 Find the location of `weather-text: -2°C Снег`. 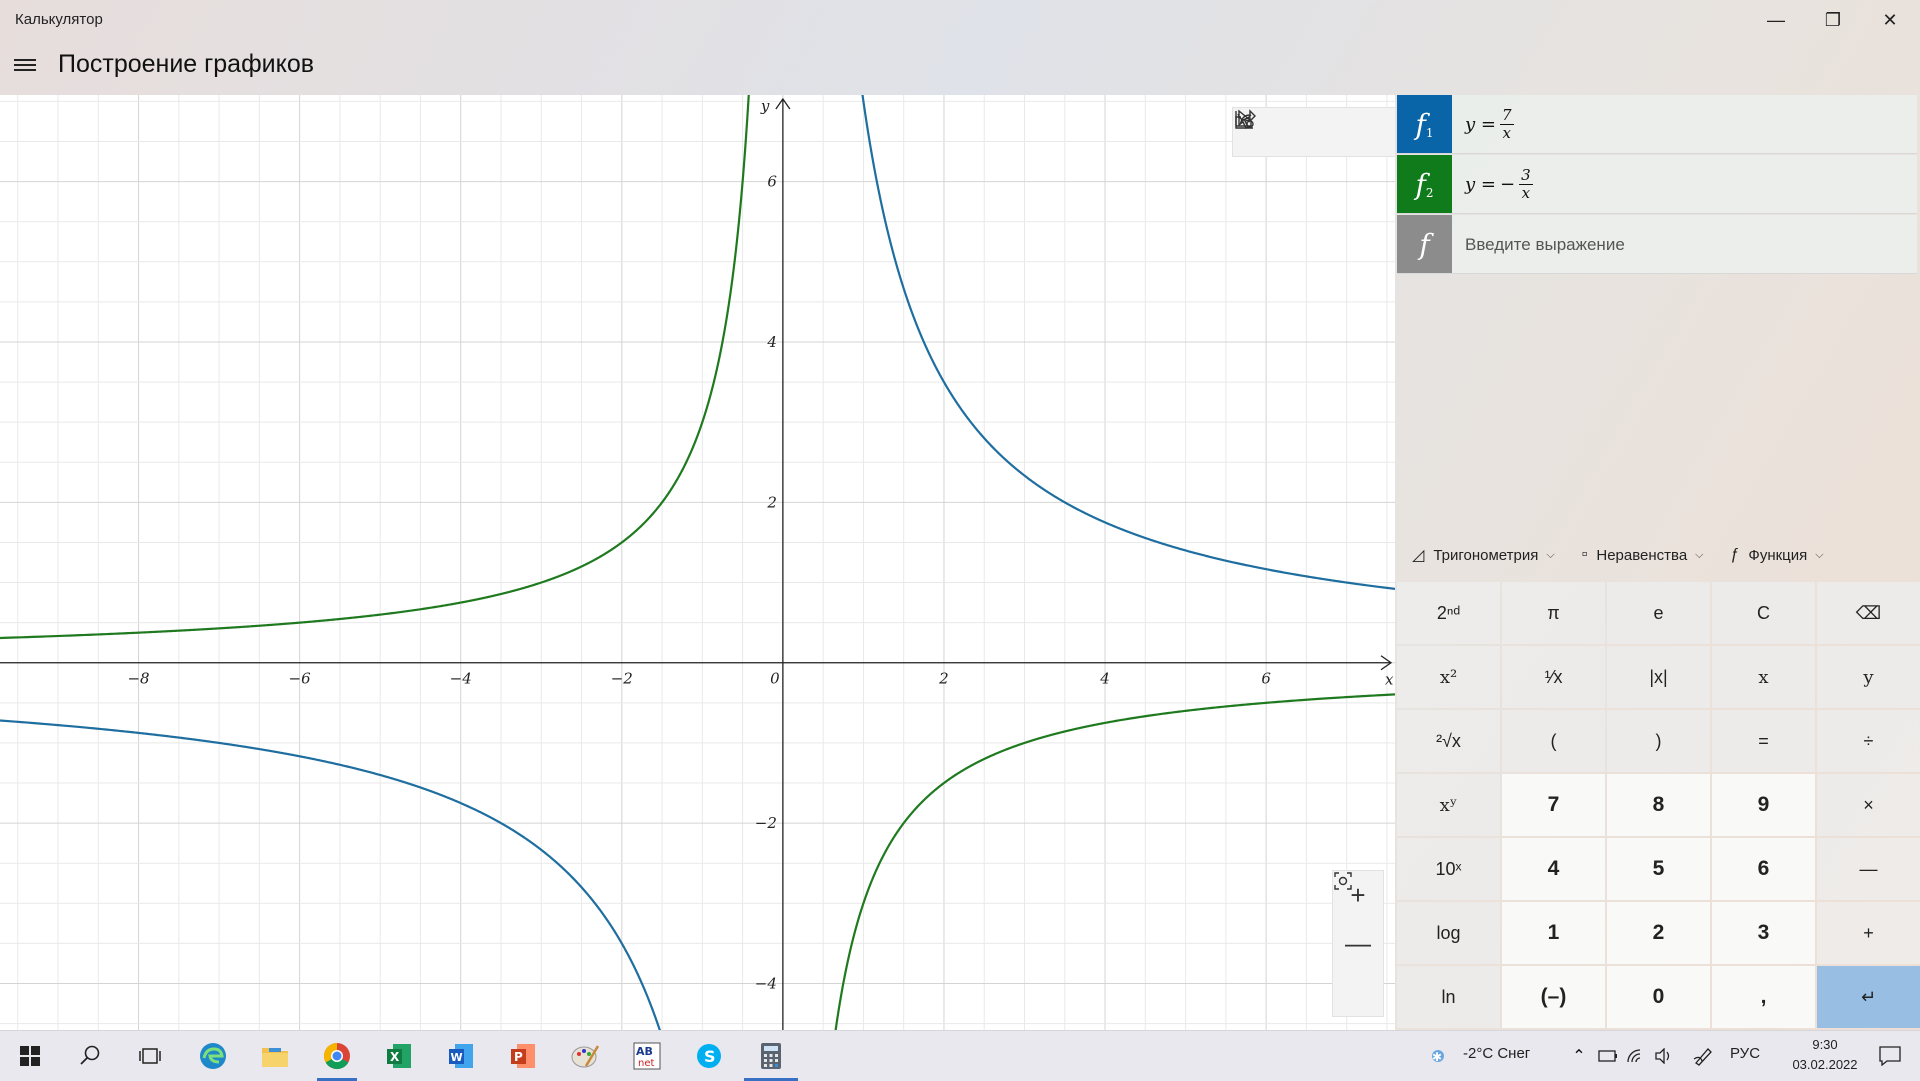

weather-text: -2°C Снег is located at coordinates (1496, 1053).